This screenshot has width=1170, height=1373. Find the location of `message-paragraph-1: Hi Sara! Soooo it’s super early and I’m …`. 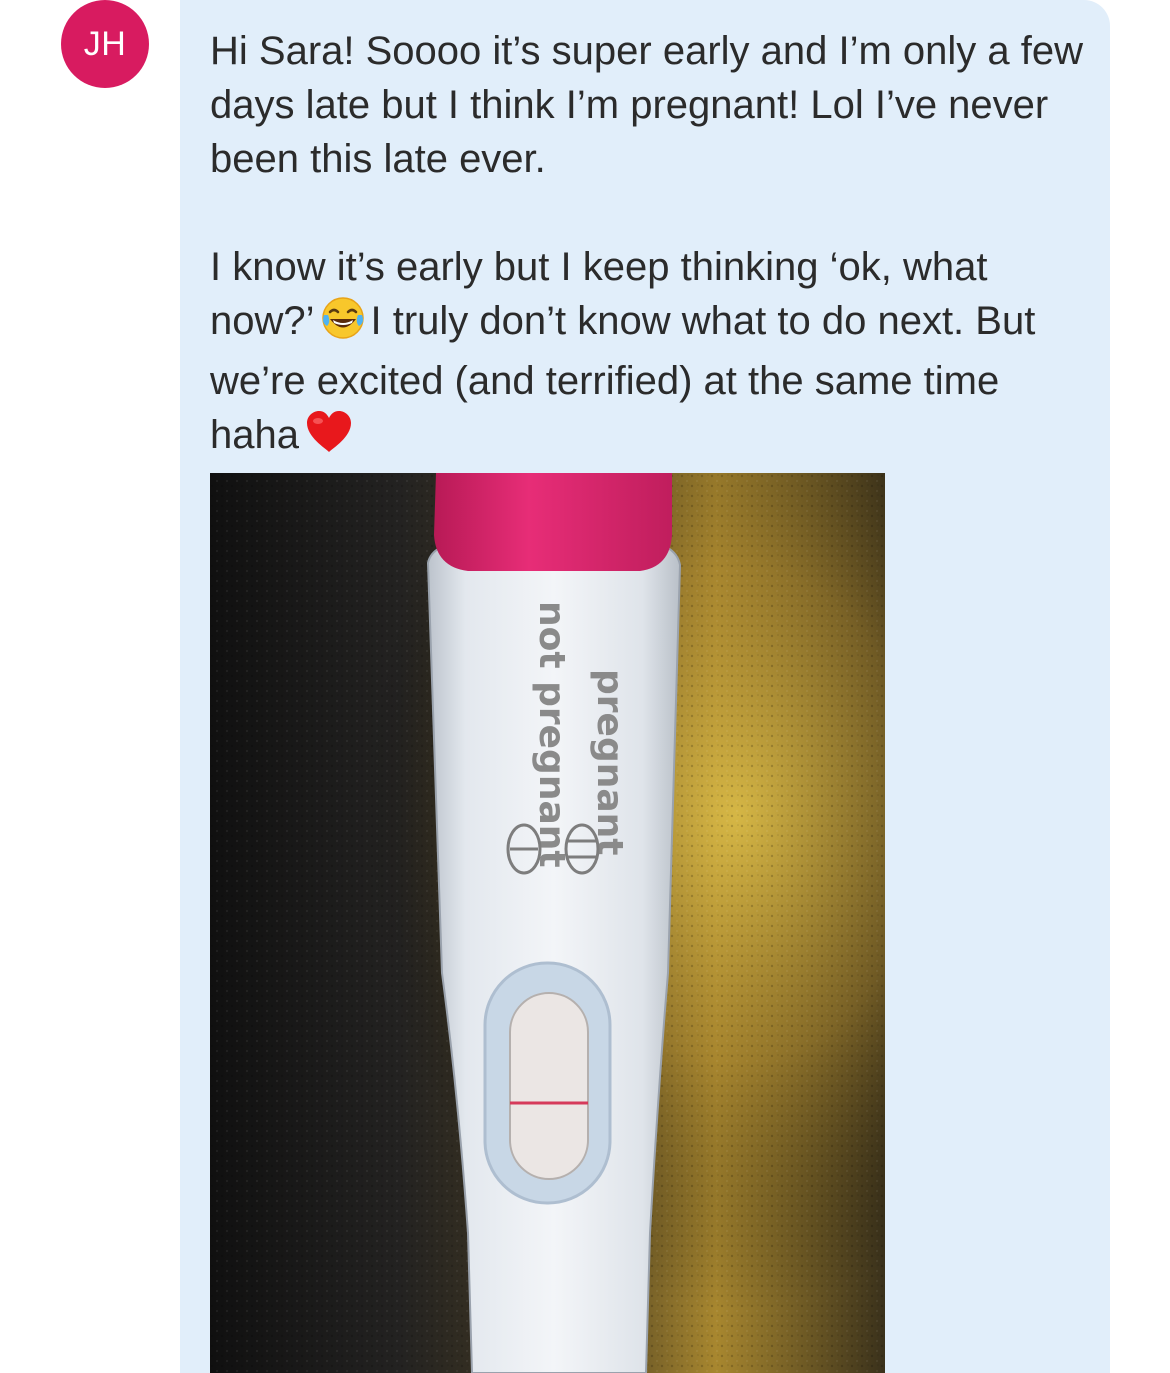

message-paragraph-1: Hi Sara! Soooo it’s super early and I’m … is located at coordinates (647, 105).